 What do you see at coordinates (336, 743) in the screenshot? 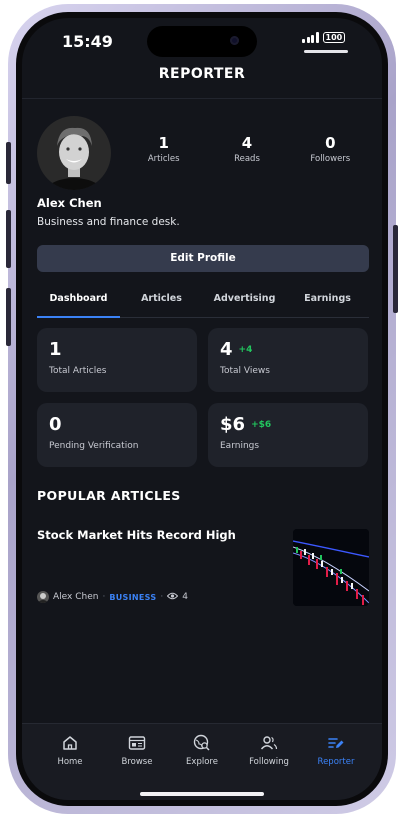
I see `reporter-icon` at bounding box center [336, 743].